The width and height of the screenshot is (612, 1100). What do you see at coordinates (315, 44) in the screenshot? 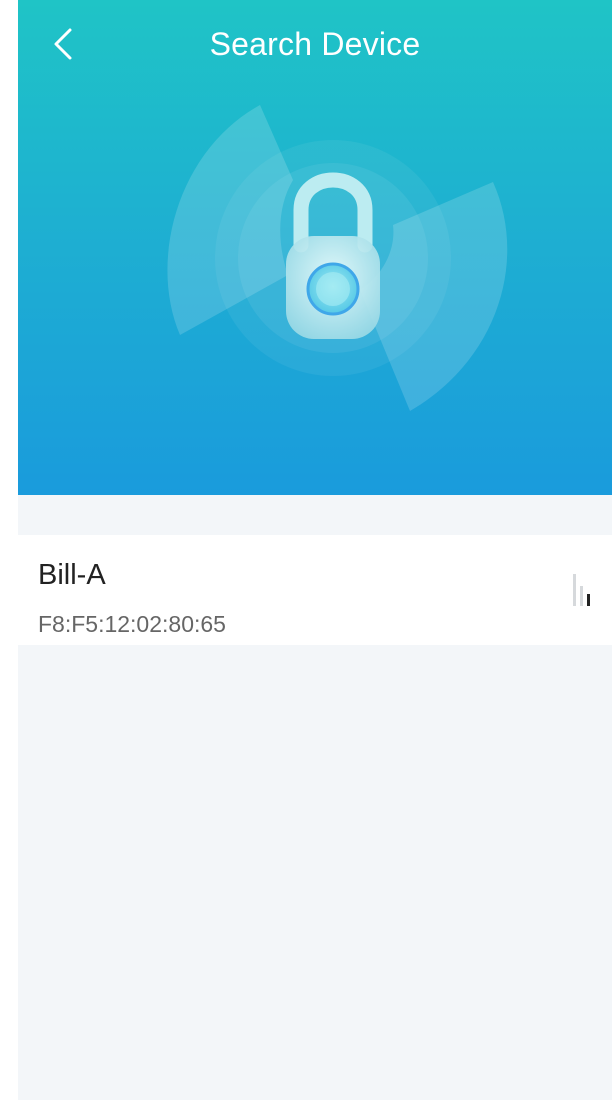
I see `page-title: Search Device` at bounding box center [315, 44].